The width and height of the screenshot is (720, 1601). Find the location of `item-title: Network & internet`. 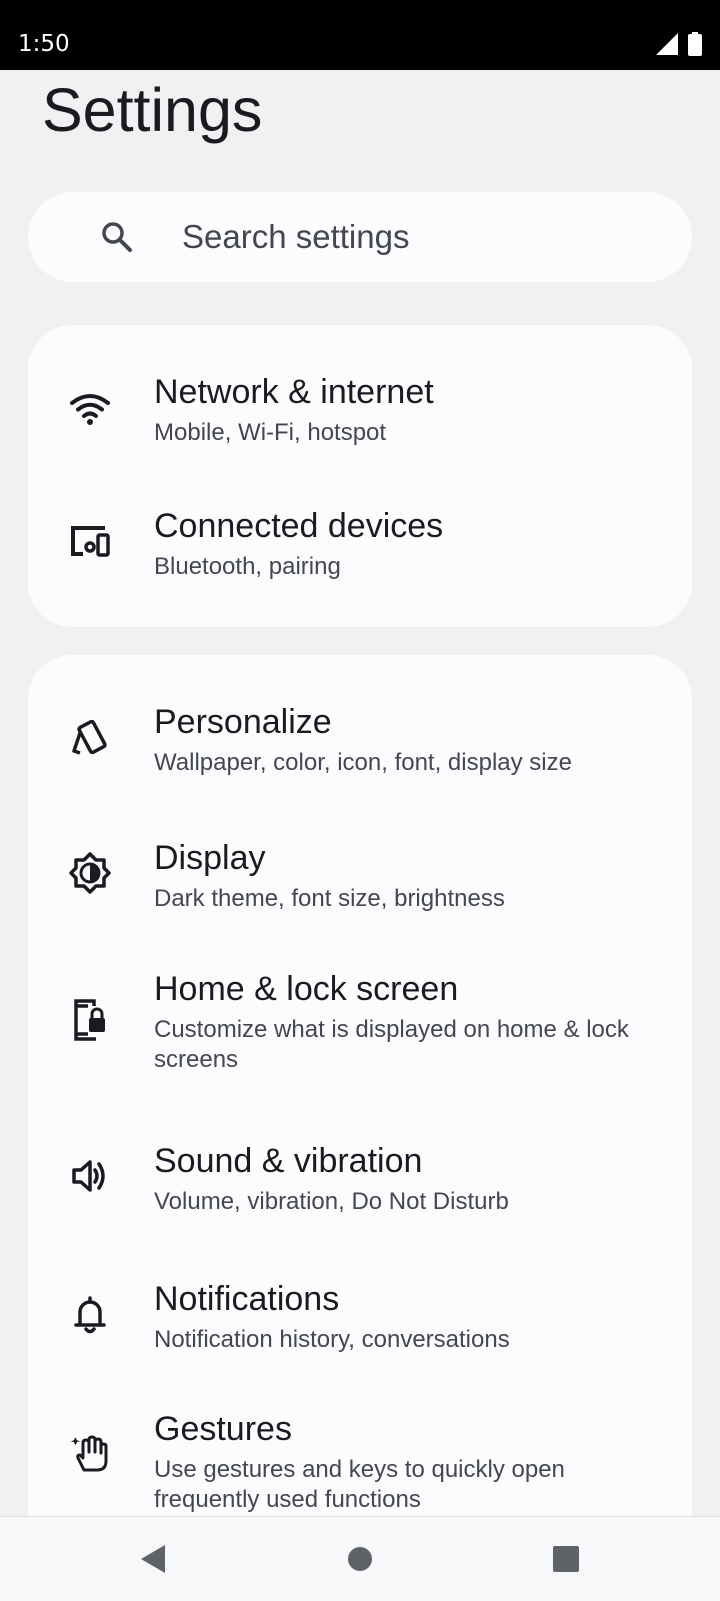

item-title: Network & internet is located at coordinates (294, 392).